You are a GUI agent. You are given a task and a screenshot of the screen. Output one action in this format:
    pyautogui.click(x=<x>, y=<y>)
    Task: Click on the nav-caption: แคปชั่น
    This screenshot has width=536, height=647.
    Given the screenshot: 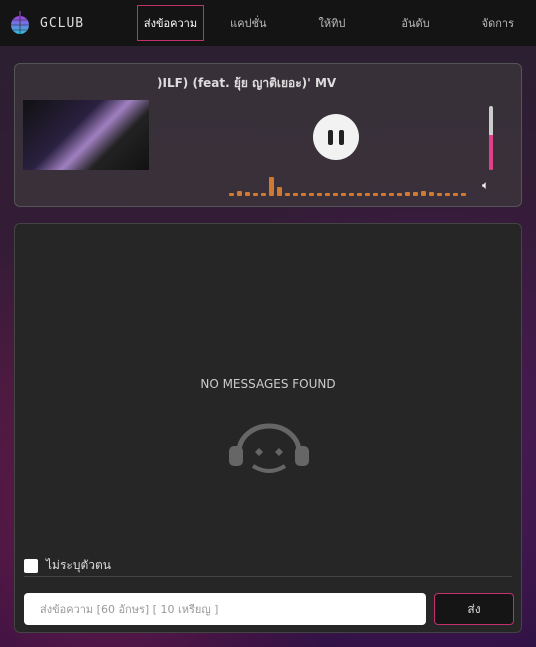 What is the action you would take?
    pyautogui.click(x=248, y=23)
    